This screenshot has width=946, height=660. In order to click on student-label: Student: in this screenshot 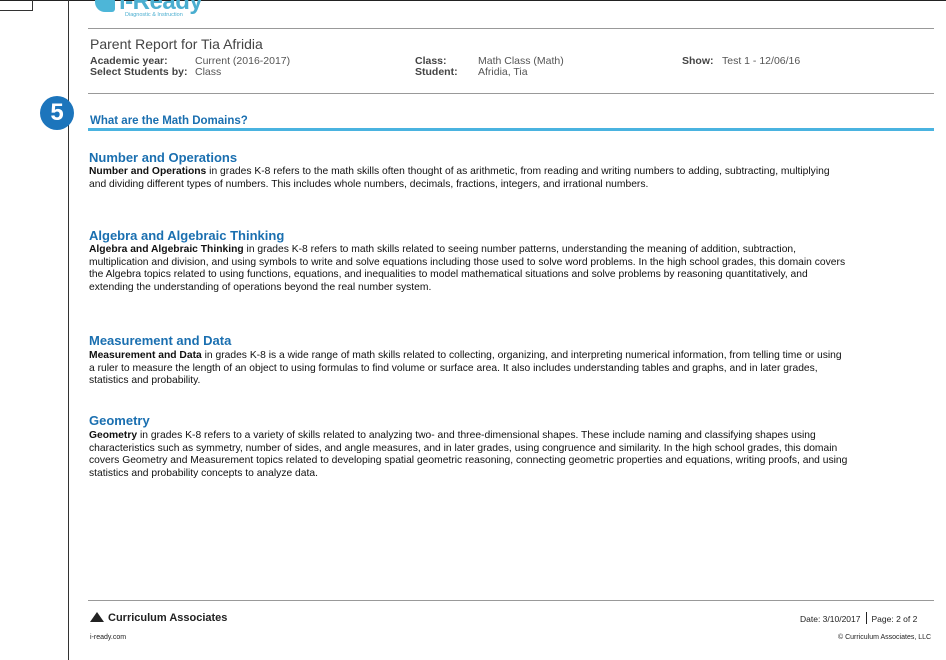, I will do `click(436, 72)`.